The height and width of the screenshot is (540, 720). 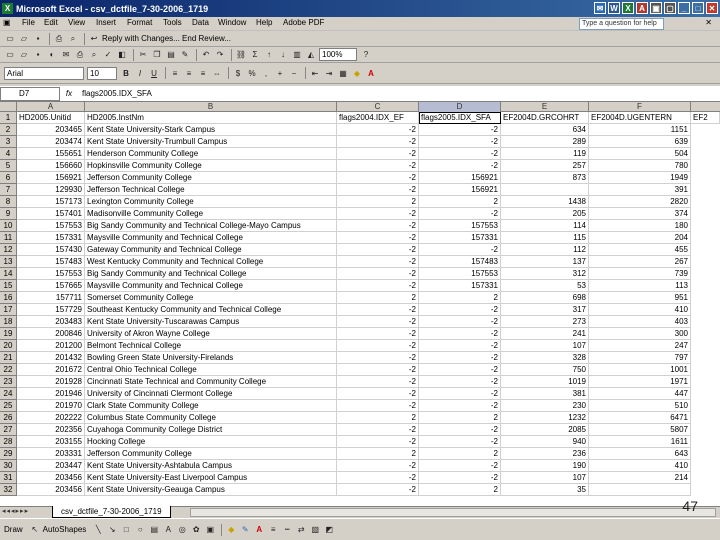 I want to click on cell-f: 797, so click(x=640, y=358).